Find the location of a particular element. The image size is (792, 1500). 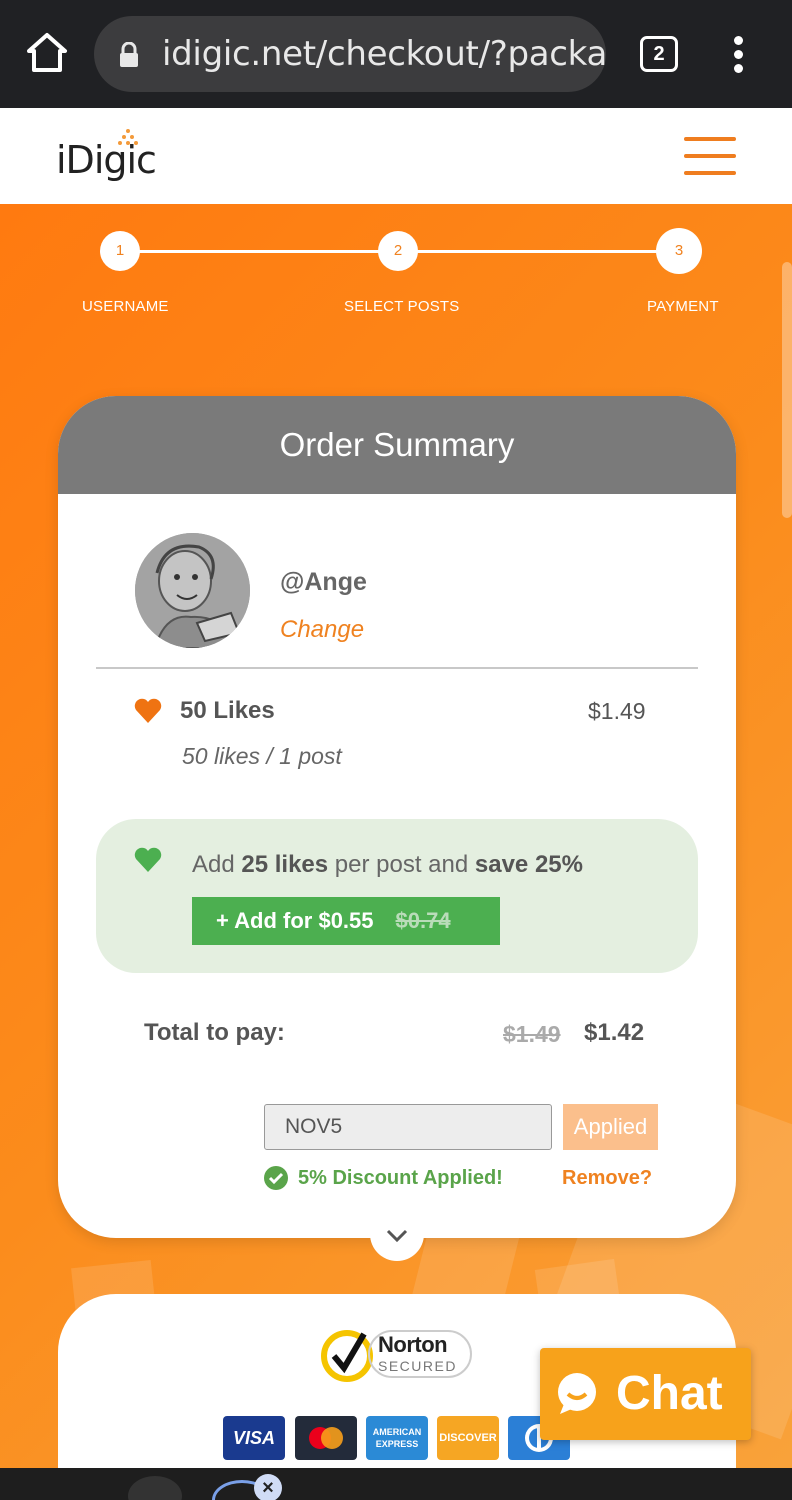

step-2-circle: 2 is located at coordinates (398, 251).